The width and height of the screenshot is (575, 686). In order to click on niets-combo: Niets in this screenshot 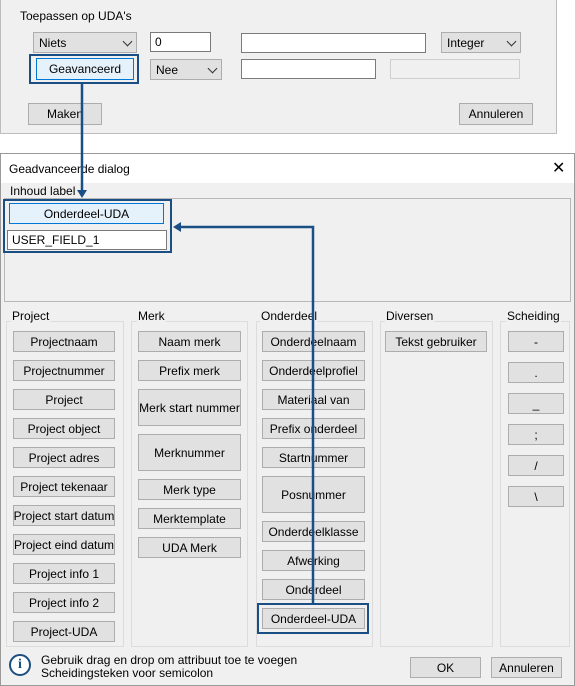, I will do `click(85, 42)`.